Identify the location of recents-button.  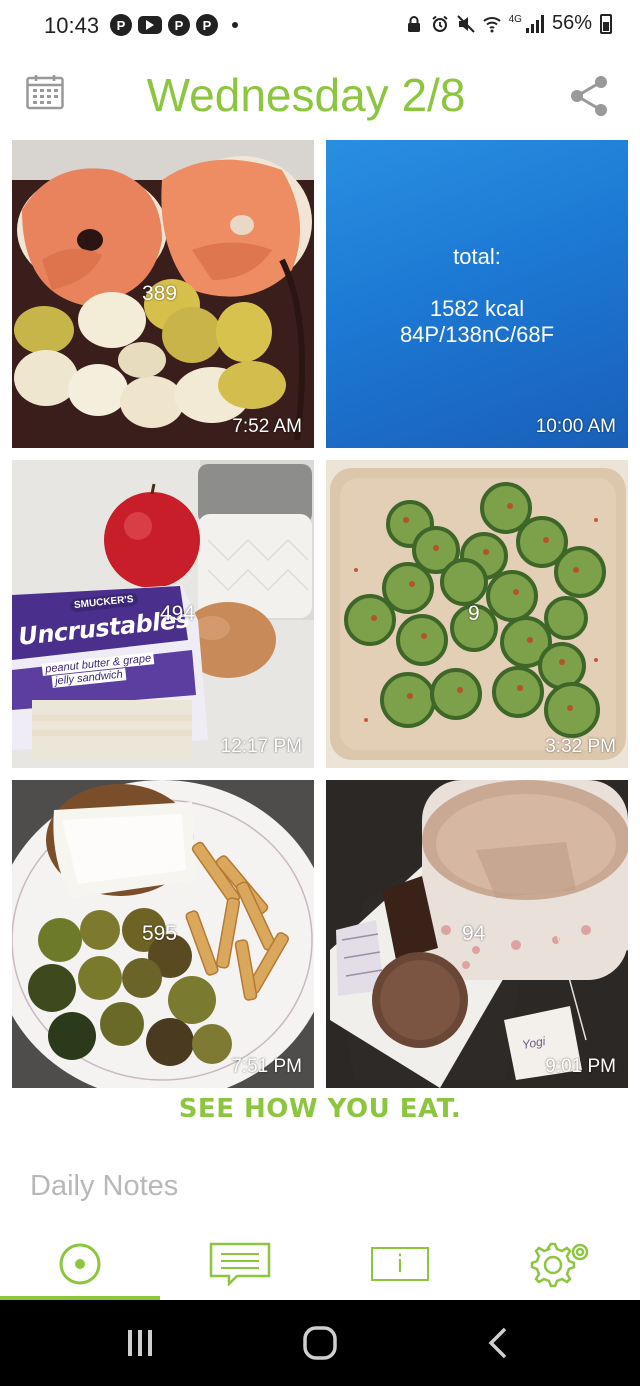
(140, 1343).